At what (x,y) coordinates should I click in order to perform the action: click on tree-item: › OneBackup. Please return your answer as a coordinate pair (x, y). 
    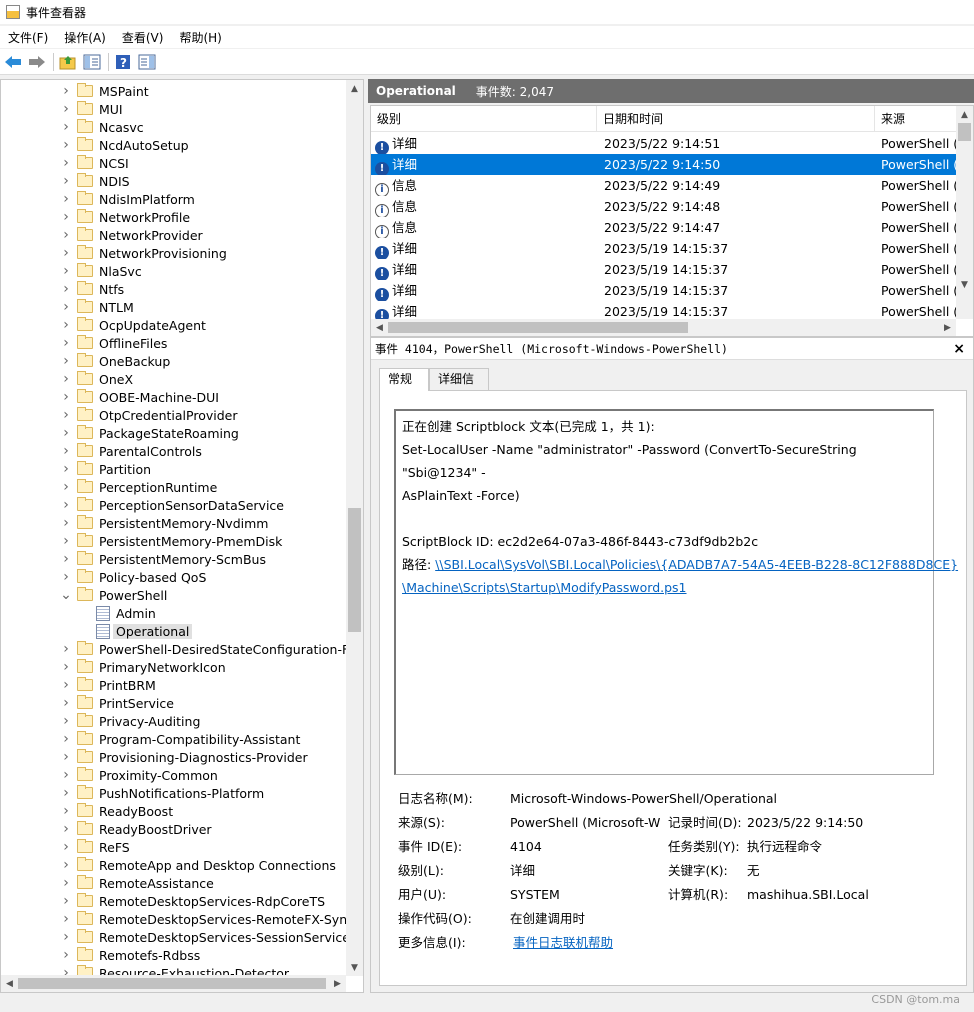
    Looking at the image, I should click on (116, 361).